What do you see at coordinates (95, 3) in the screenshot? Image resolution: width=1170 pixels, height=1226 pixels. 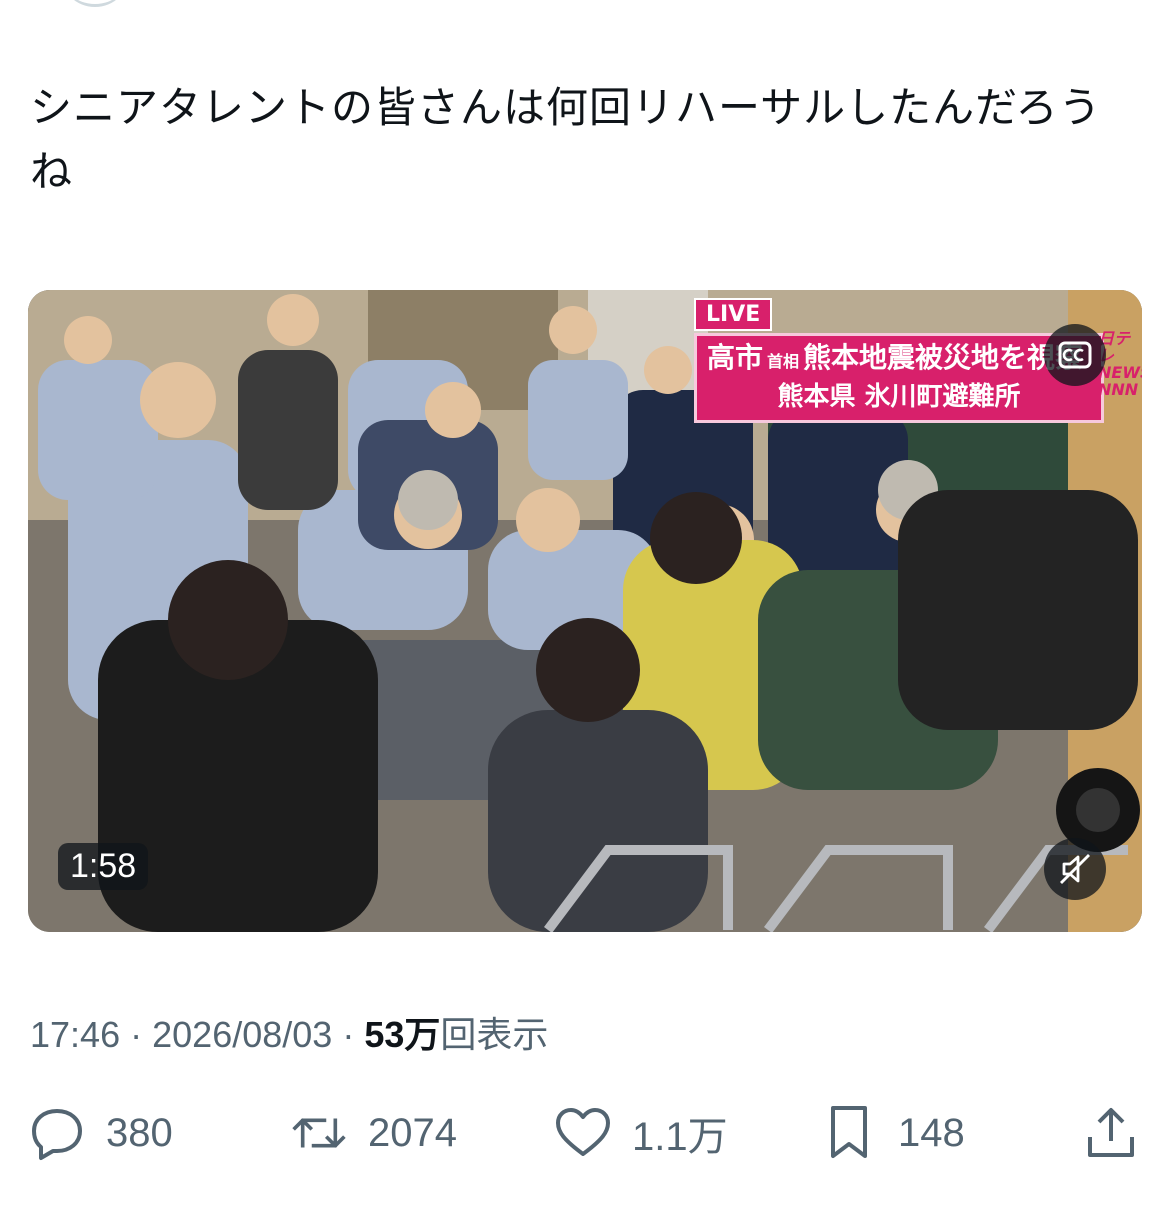 I see `author-avatar-edge` at bounding box center [95, 3].